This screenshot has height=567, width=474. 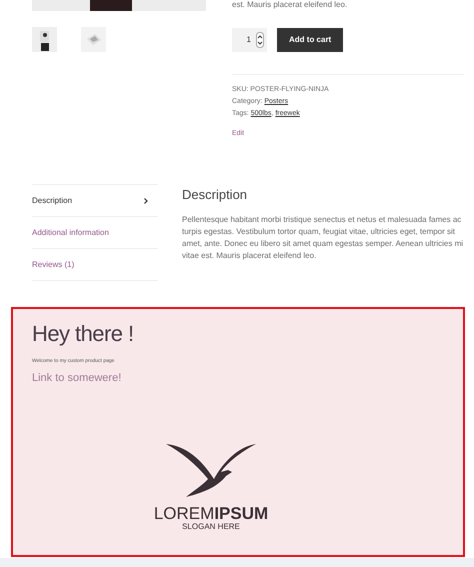 What do you see at coordinates (211, 471) in the screenshot?
I see `bird-logo-icon` at bounding box center [211, 471].